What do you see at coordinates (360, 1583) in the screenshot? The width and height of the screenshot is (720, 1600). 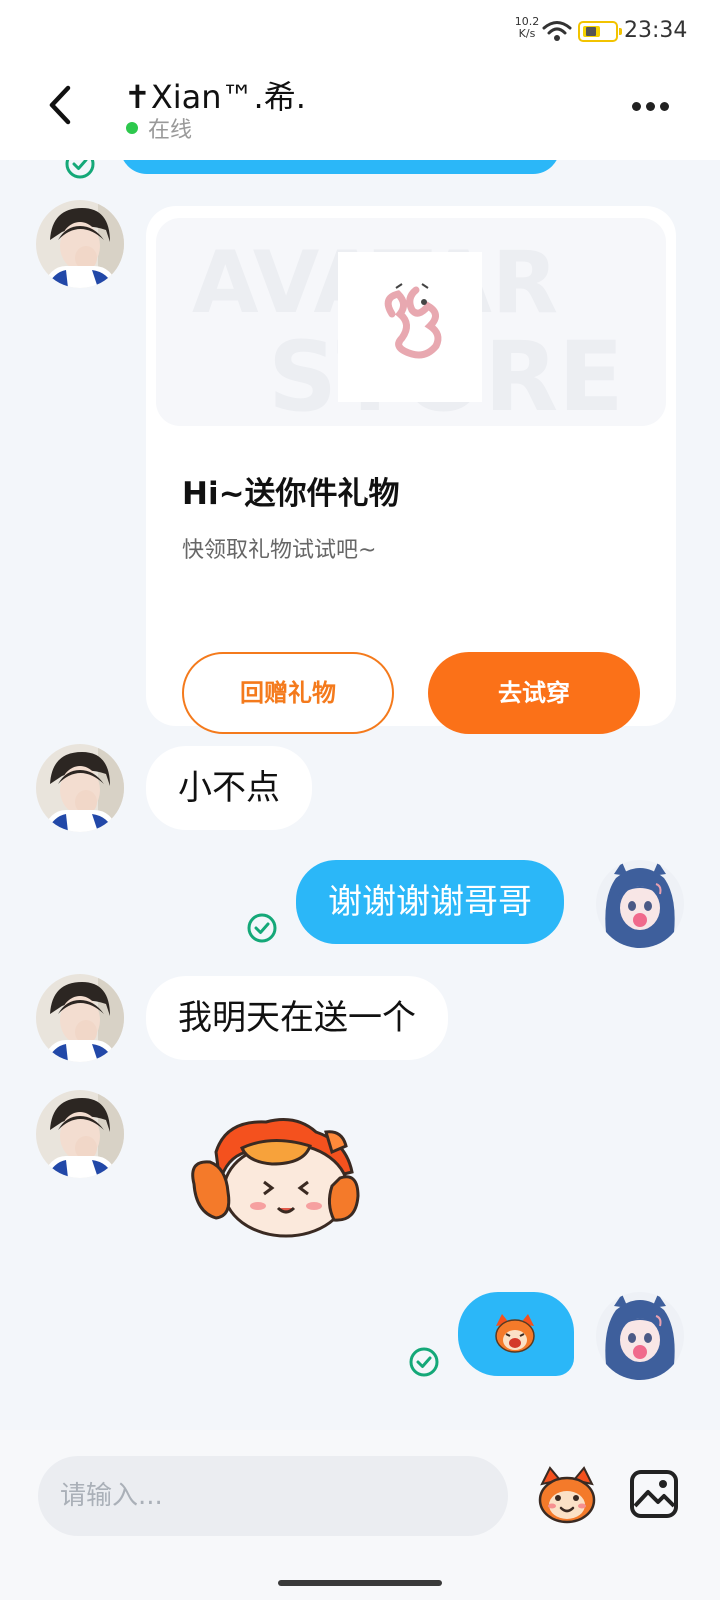 I see `home-indicator` at bounding box center [360, 1583].